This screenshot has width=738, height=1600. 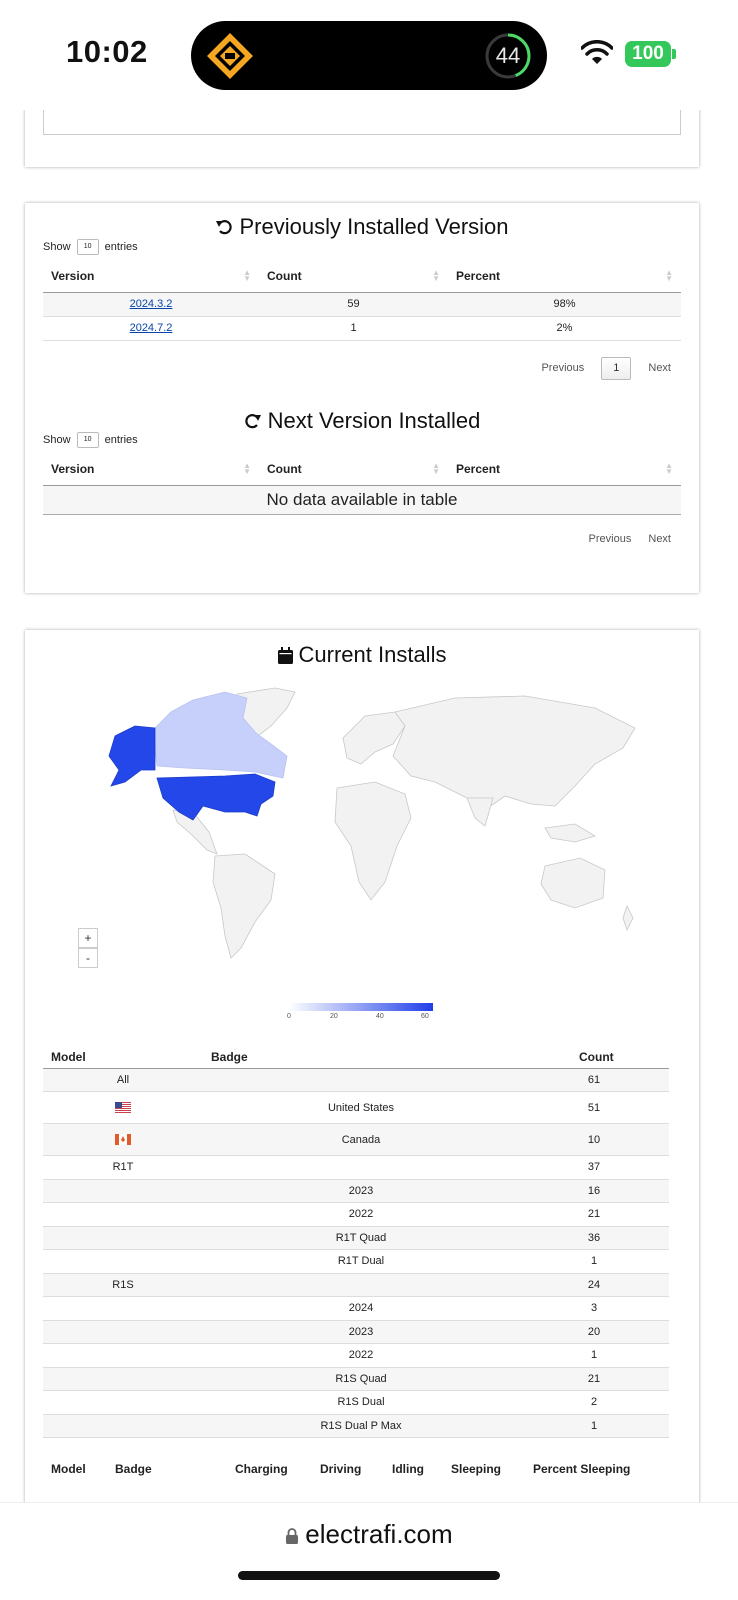 I want to click on model-cell: R1S, so click(x=123, y=1285).